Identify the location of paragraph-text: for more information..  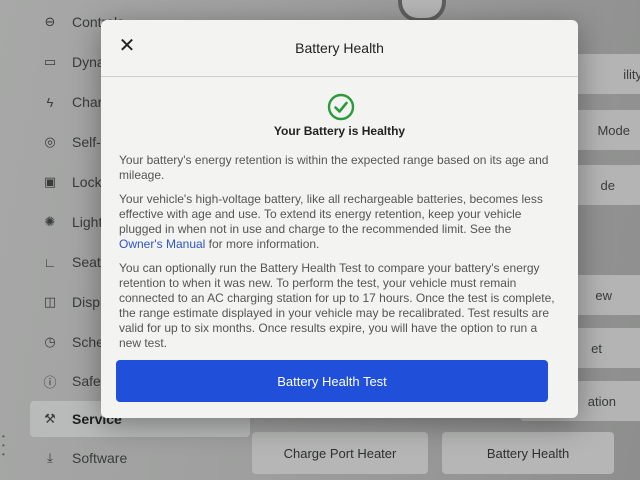
(262, 244).